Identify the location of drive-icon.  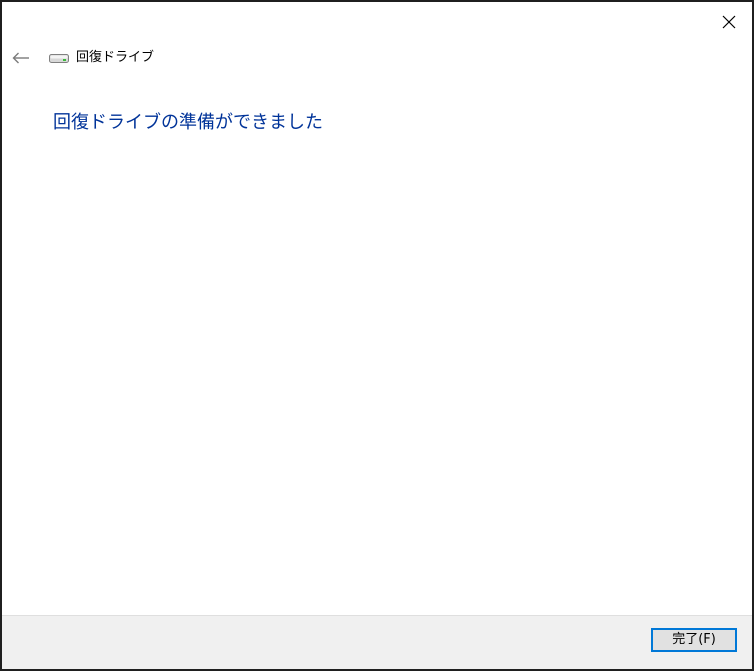
(59, 58).